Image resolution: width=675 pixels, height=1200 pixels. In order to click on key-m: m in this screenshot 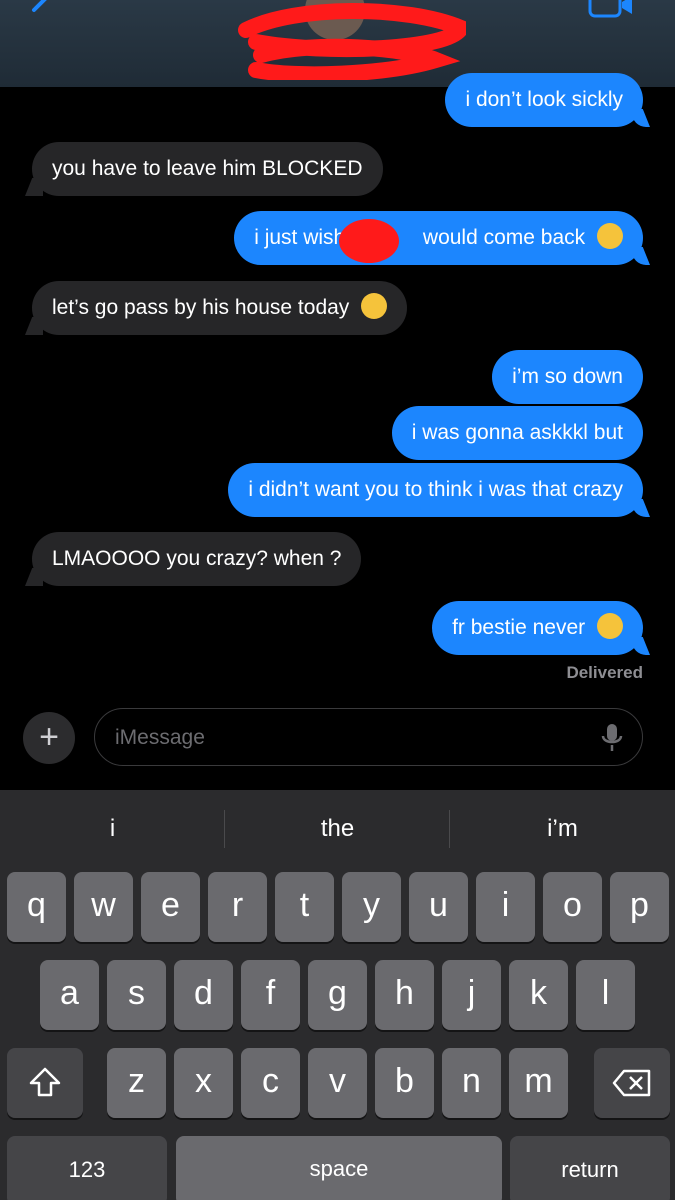, I will do `click(538, 1083)`.